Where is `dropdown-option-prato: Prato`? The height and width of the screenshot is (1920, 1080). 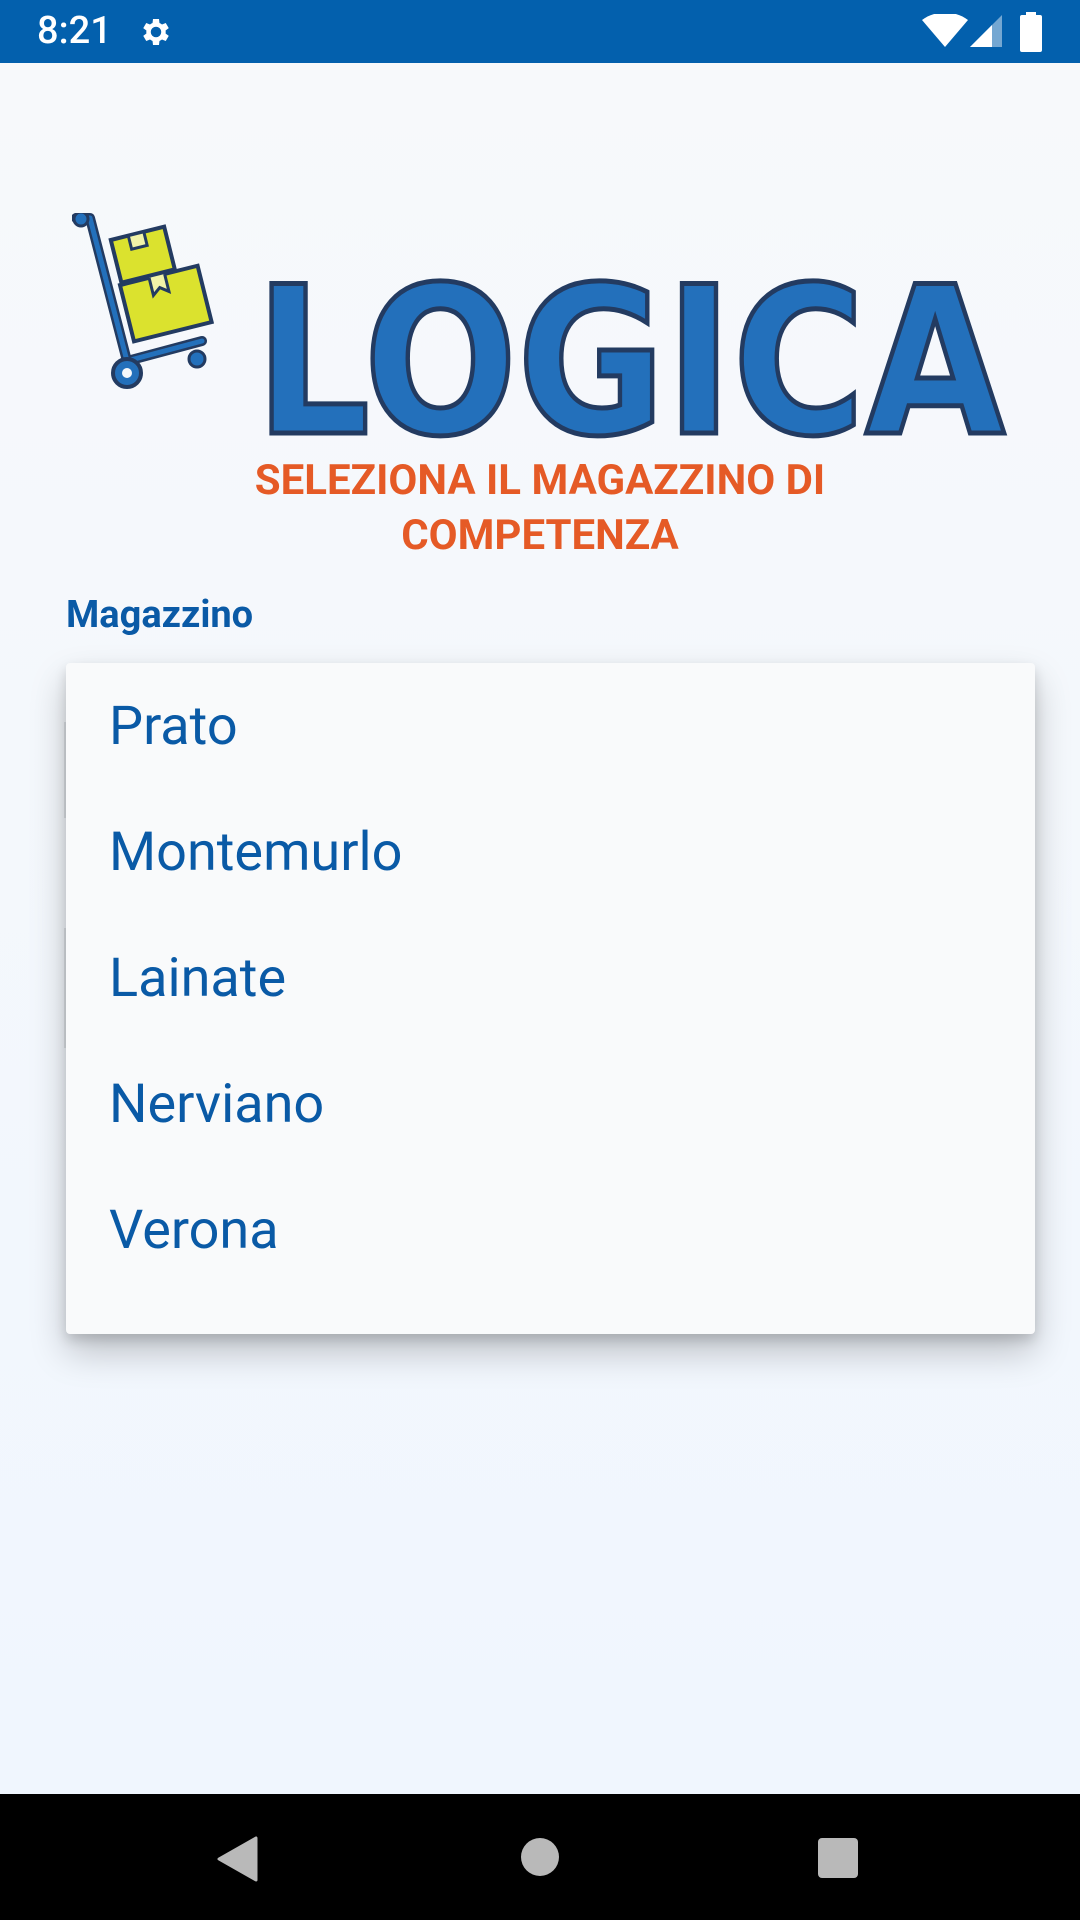
dropdown-option-prato: Prato is located at coordinates (550, 726).